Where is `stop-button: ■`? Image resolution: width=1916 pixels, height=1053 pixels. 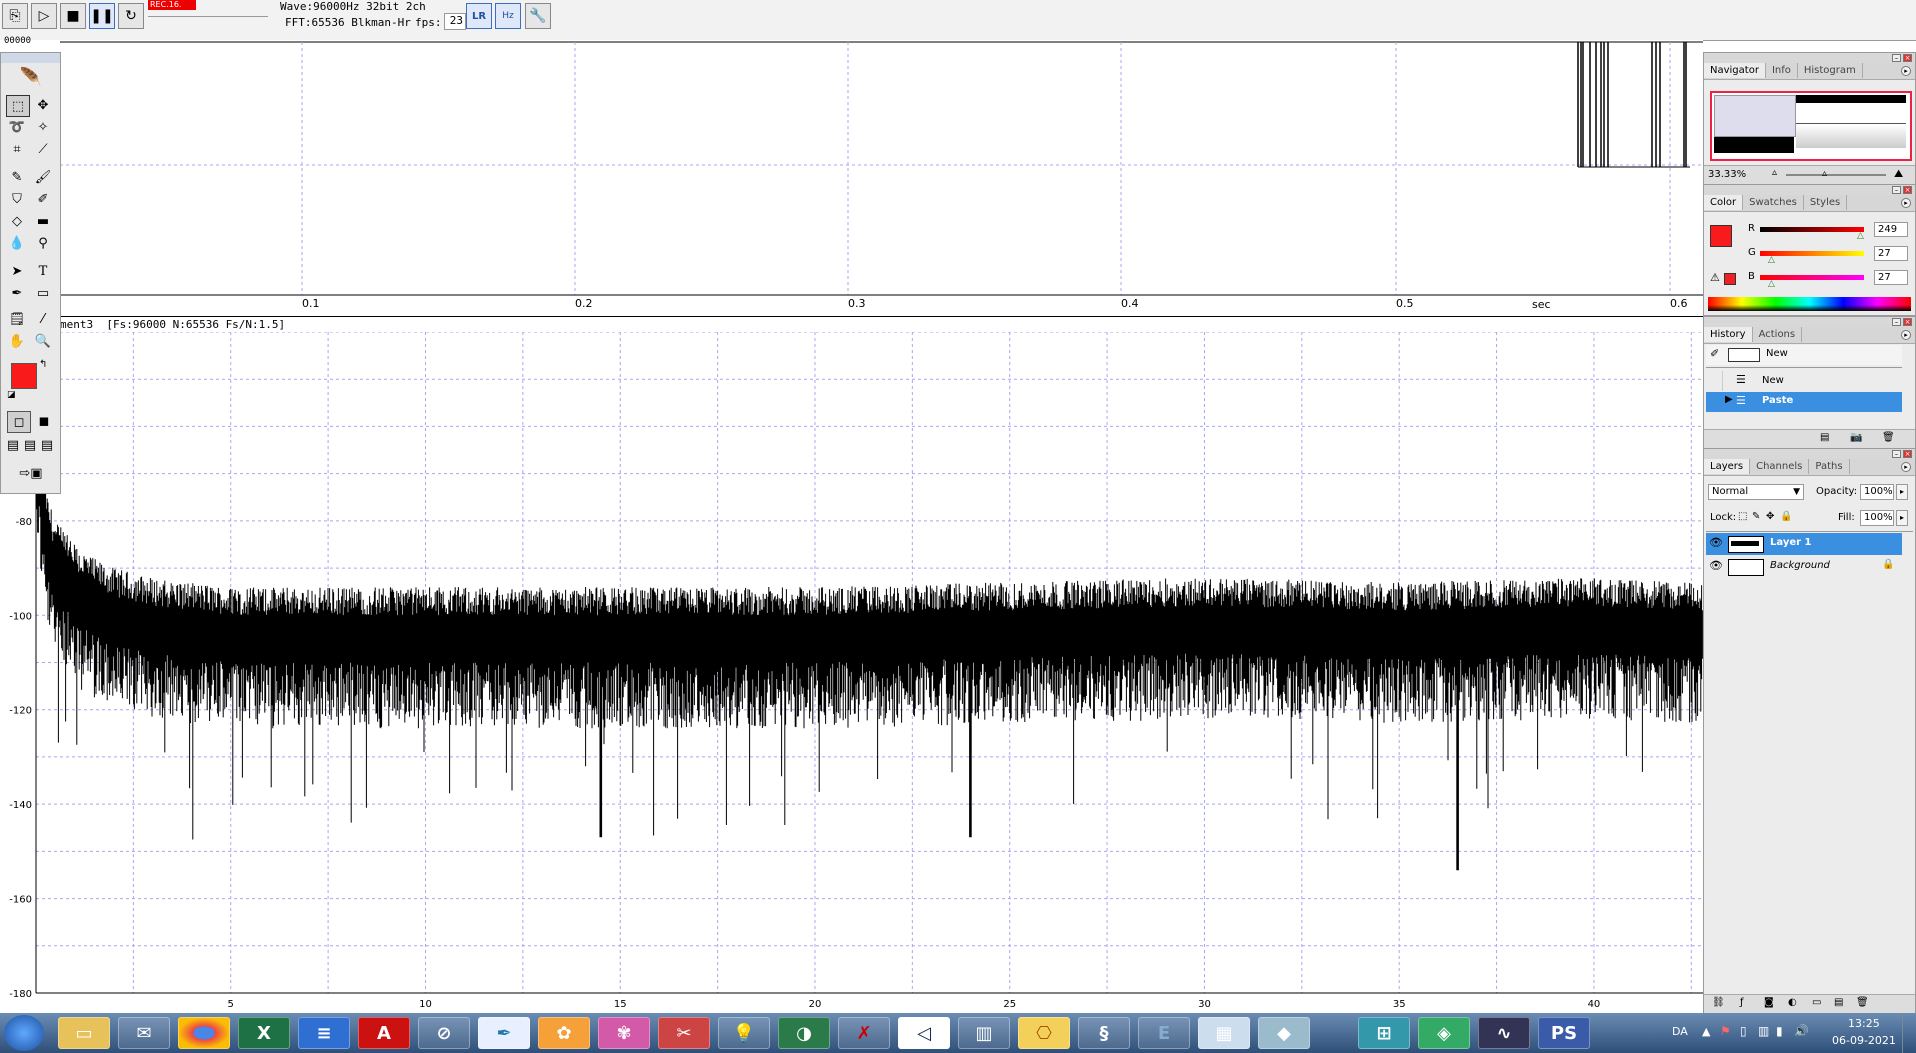
stop-button: ■ is located at coordinates (73, 16).